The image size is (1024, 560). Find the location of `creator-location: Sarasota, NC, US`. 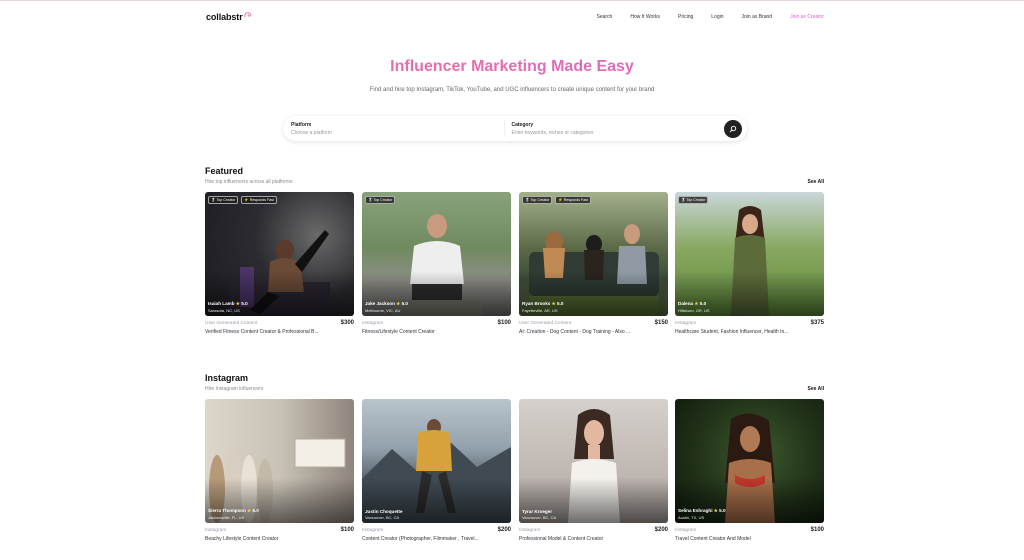

creator-location: Sarasota, NC, US is located at coordinates (224, 310).